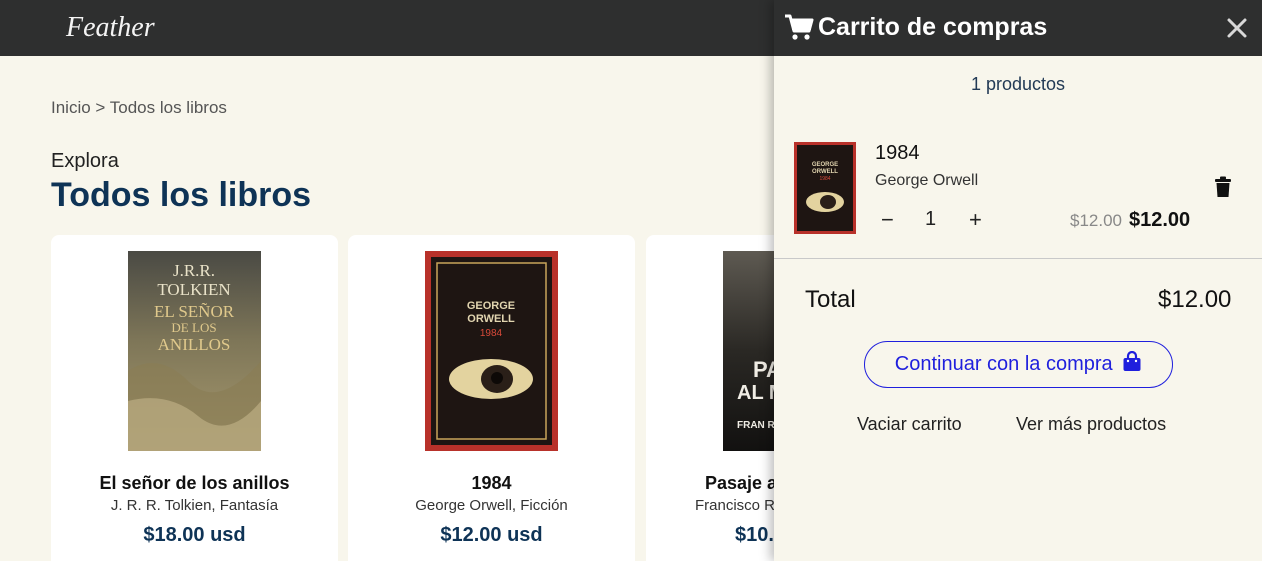 This screenshot has height=561, width=1262. Describe the element at coordinates (799, 30) in the screenshot. I see `shopping-cart-icon` at that location.